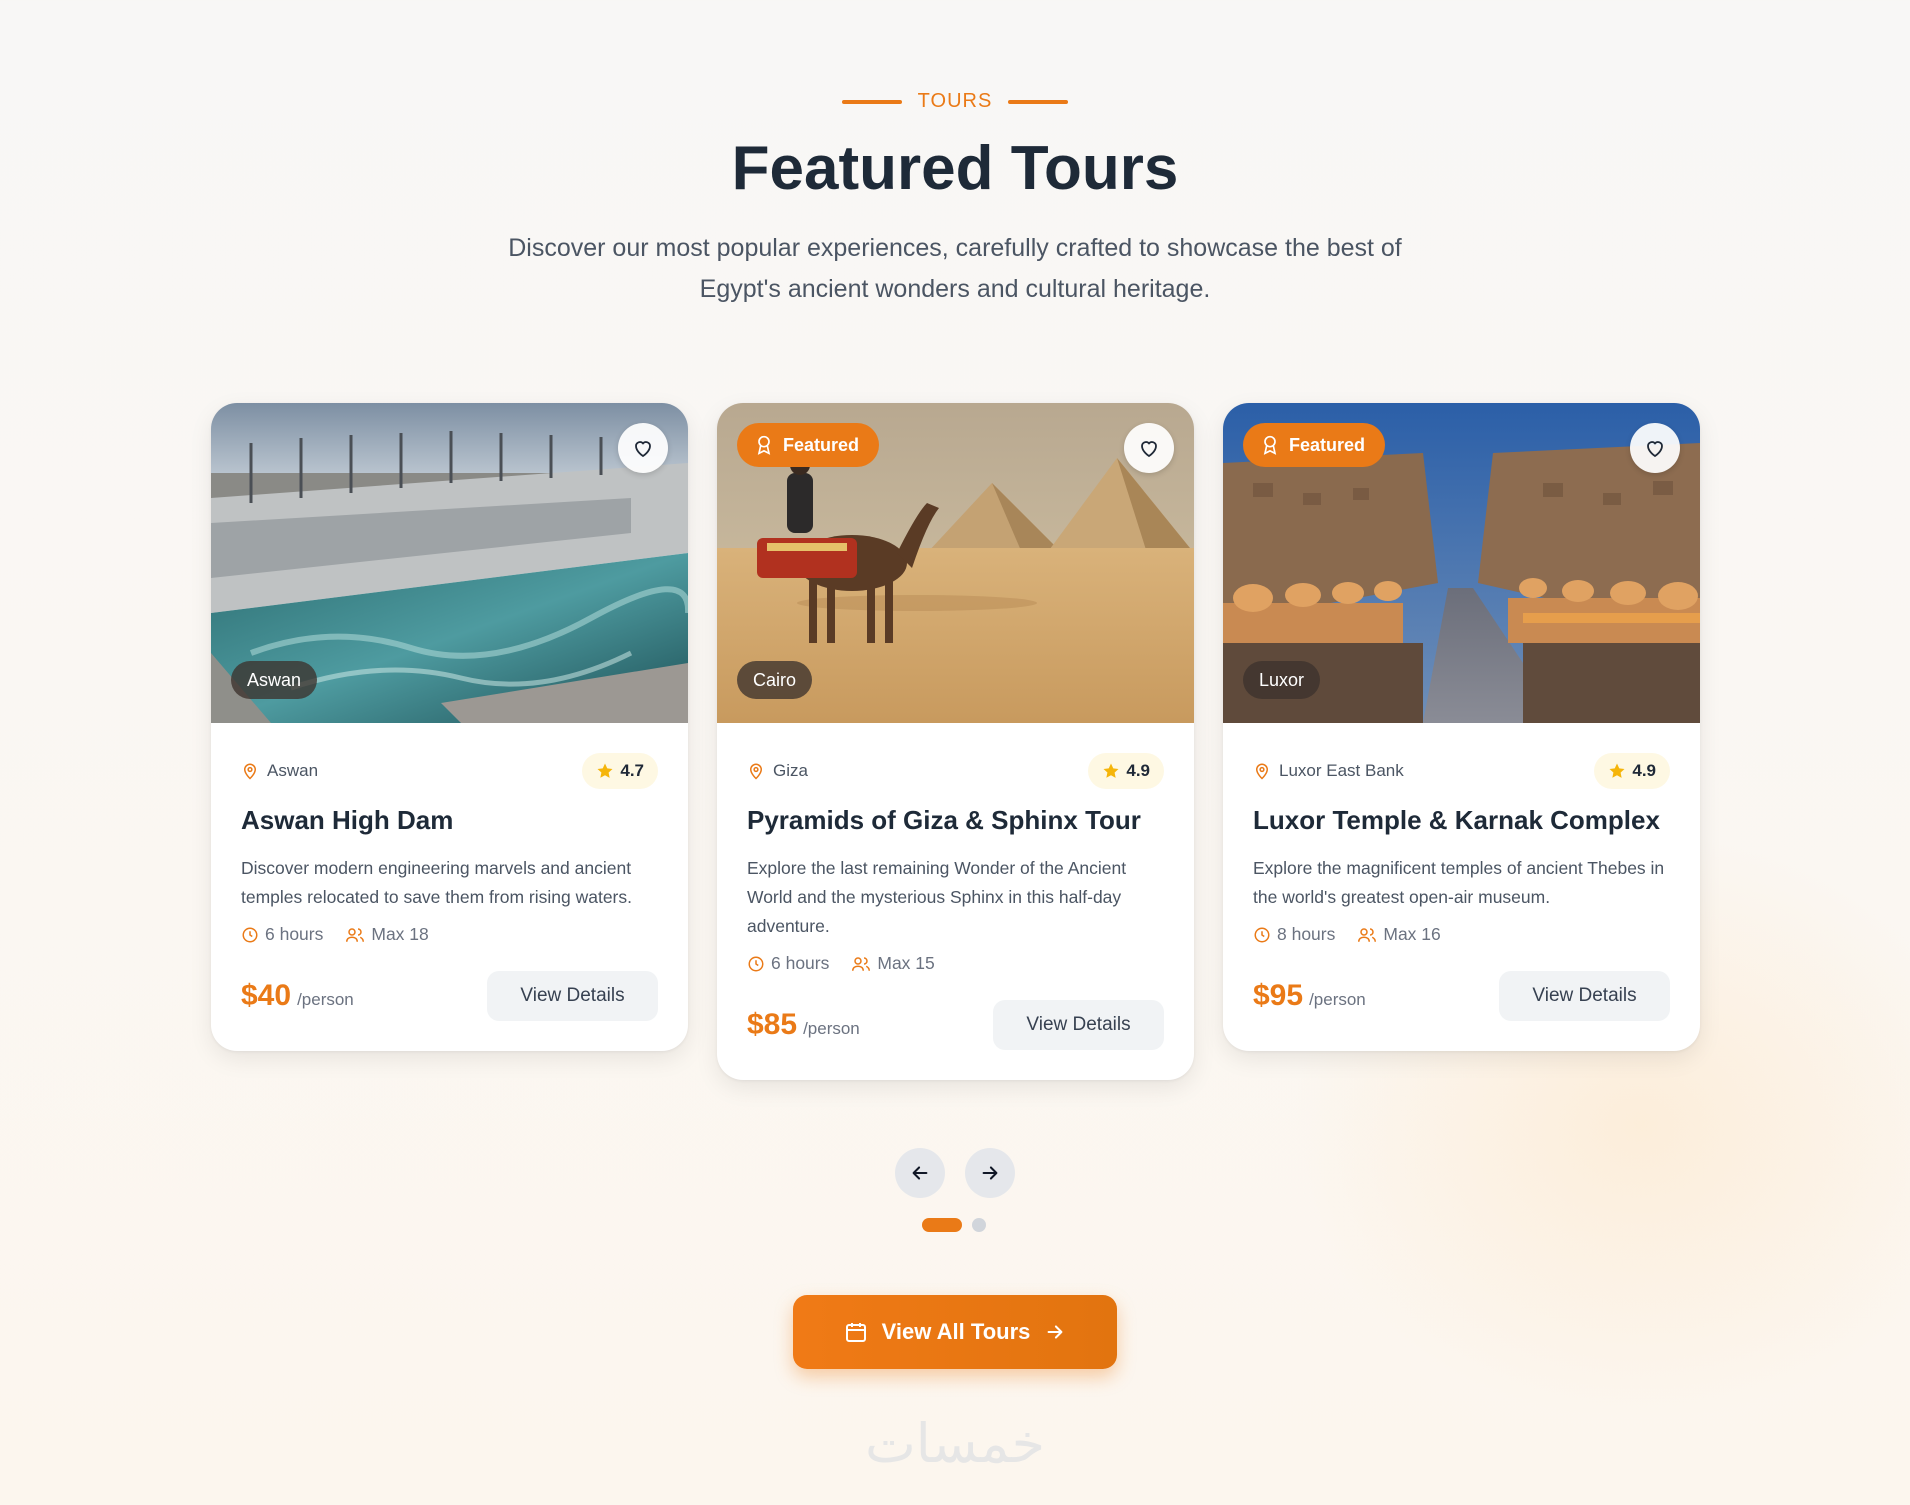  Describe the element at coordinates (871, 101) in the screenshot. I see `eyebrow-line-left` at that location.